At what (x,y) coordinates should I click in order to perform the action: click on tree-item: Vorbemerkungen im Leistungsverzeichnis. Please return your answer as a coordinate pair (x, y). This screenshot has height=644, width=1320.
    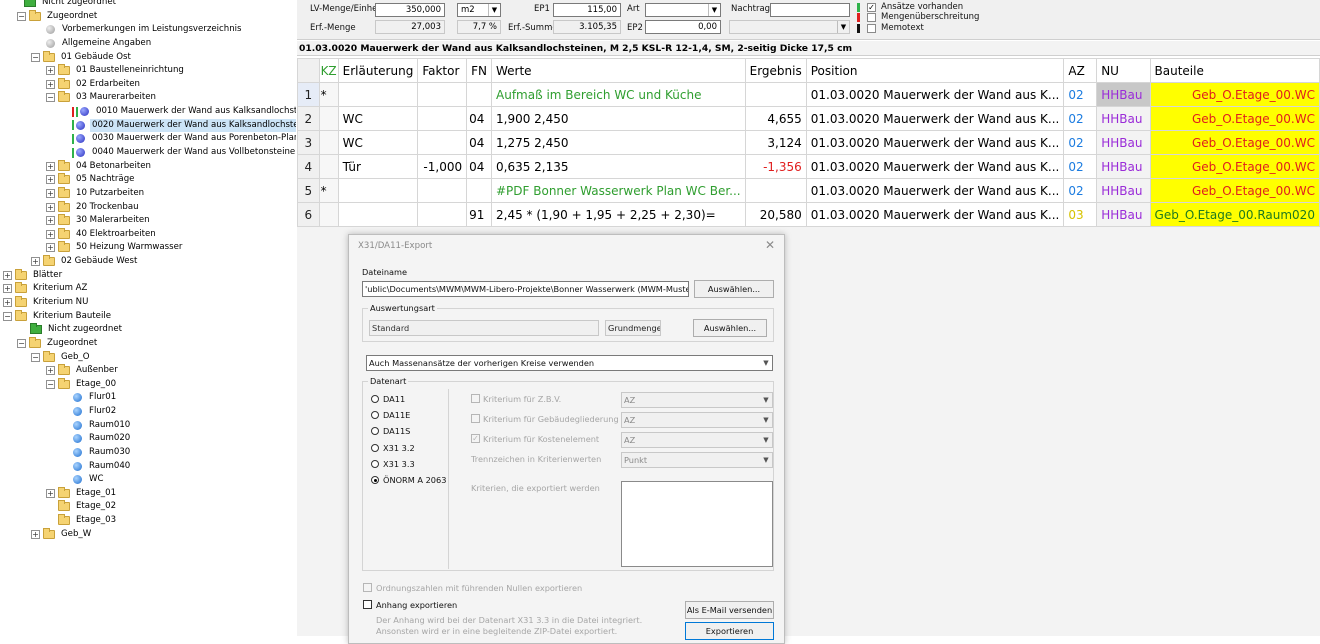
    Looking at the image, I should click on (145, 30).